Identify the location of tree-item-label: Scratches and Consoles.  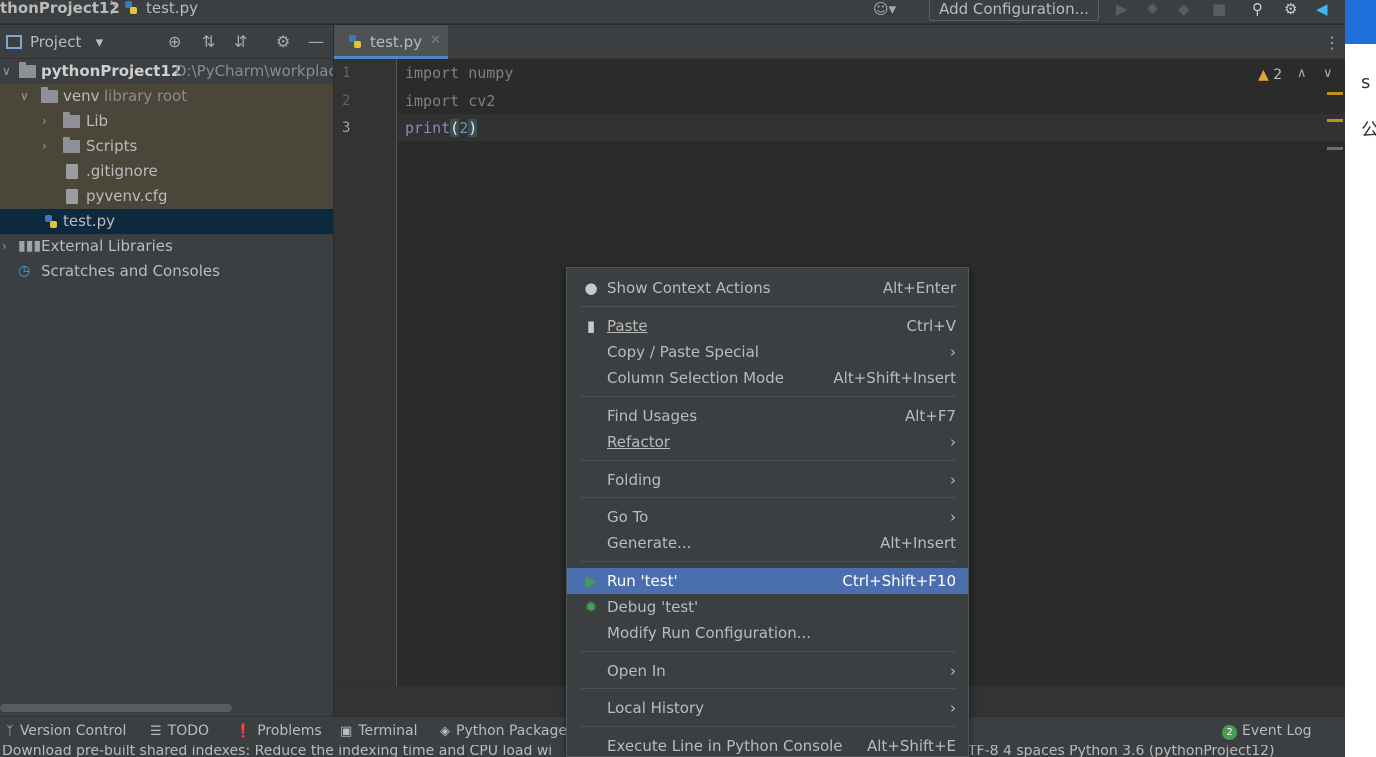
(130, 271).